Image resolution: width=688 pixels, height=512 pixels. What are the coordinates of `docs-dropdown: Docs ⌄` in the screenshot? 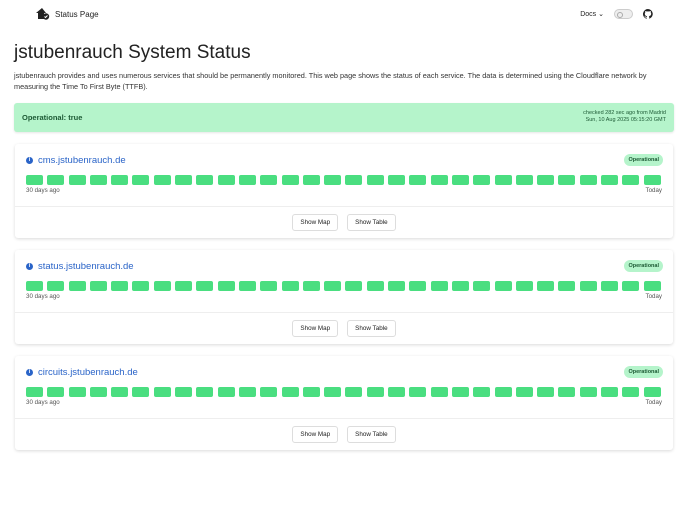 It's located at (592, 14).